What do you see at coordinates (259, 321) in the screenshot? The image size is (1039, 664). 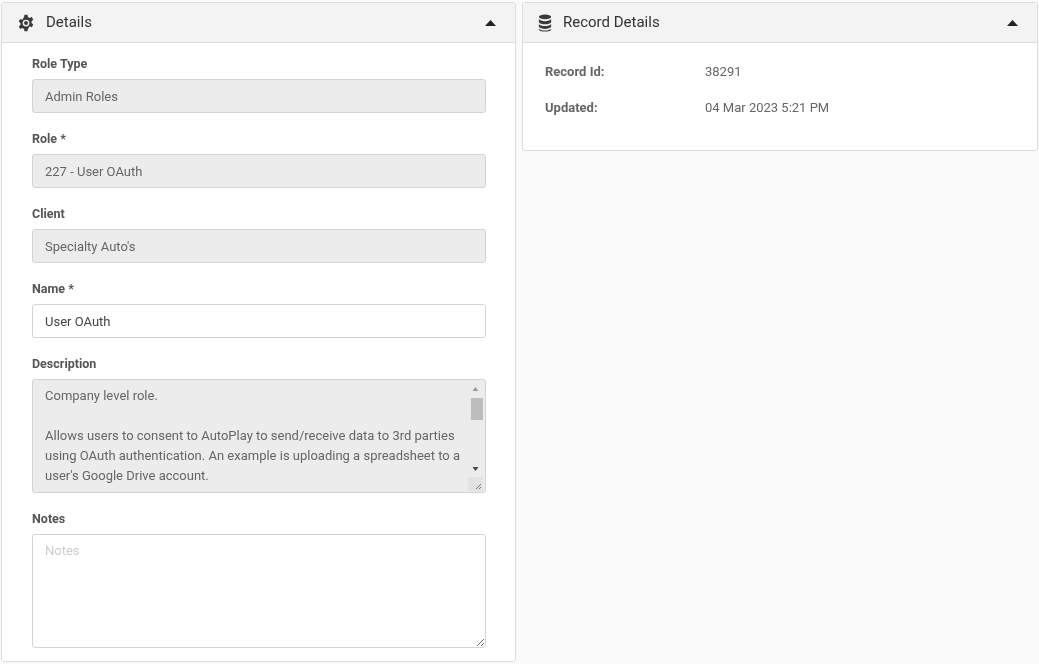 I see `text-field: User OAuth` at bounding box center [259, 321].